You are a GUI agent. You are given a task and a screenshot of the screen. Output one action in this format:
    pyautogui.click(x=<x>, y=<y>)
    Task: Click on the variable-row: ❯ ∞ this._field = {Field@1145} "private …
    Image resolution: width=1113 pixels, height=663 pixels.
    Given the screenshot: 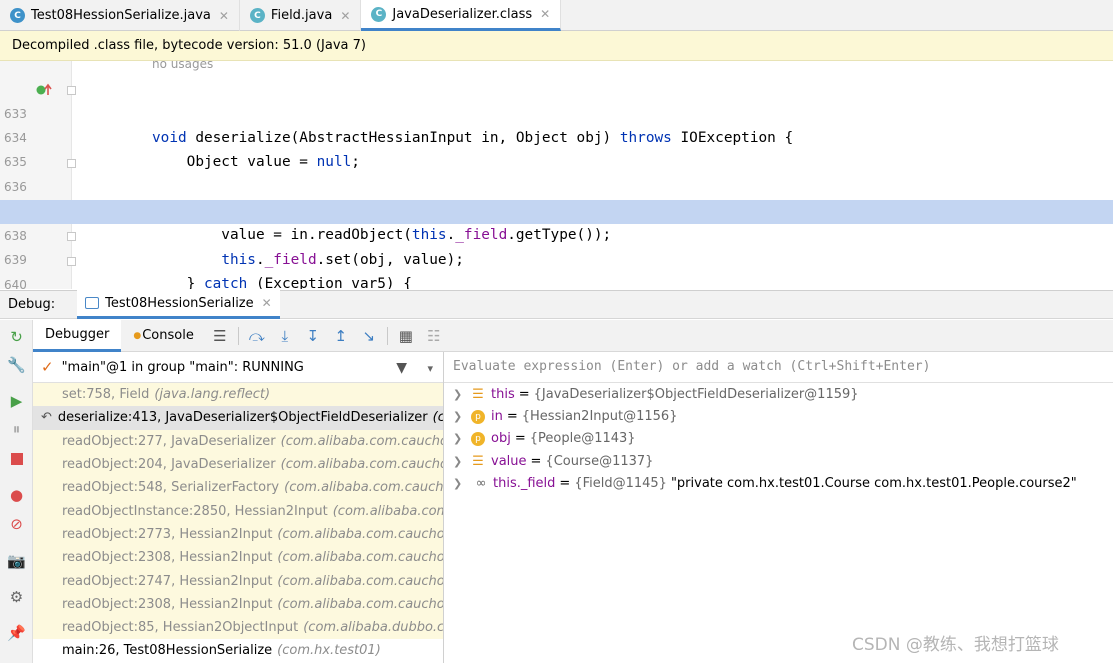 What is the action you would take?
    pyautogui.click(x=778, y=484)
    